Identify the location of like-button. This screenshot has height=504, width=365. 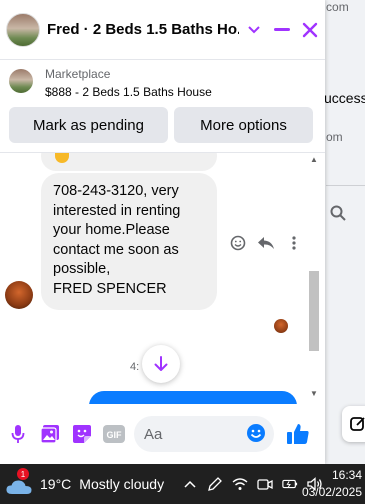
(298, 434).